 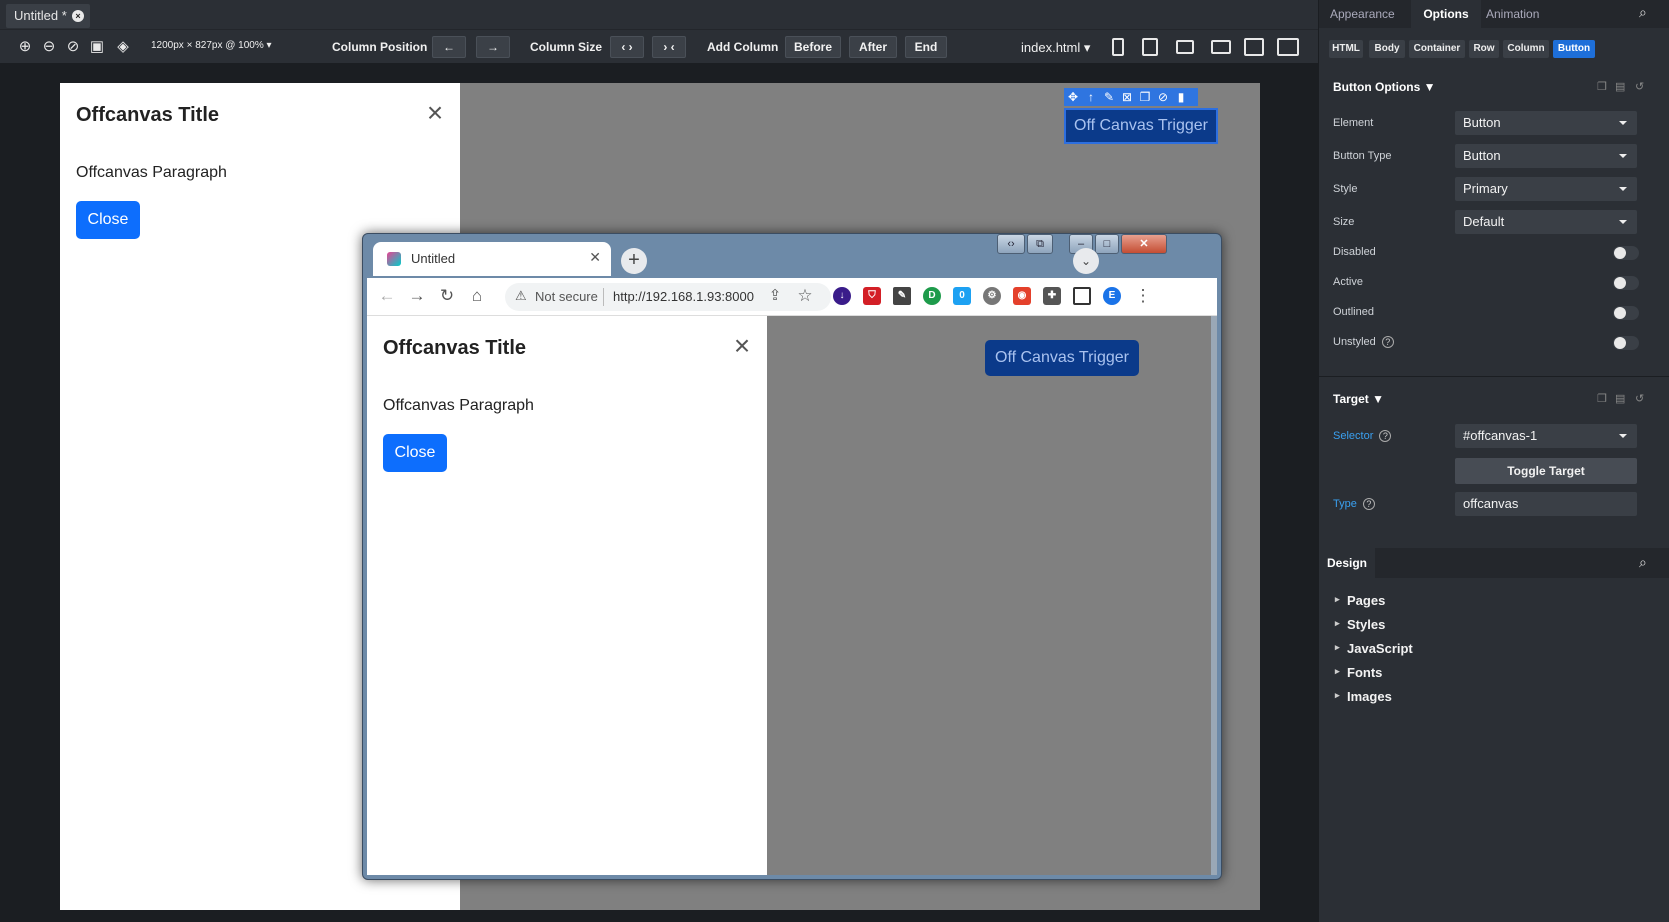 What do you see at coordinates (1546, 471) in the screenshot?
I see `toggle-target-button: Toggle Target` at bounding box center [1546, 471].